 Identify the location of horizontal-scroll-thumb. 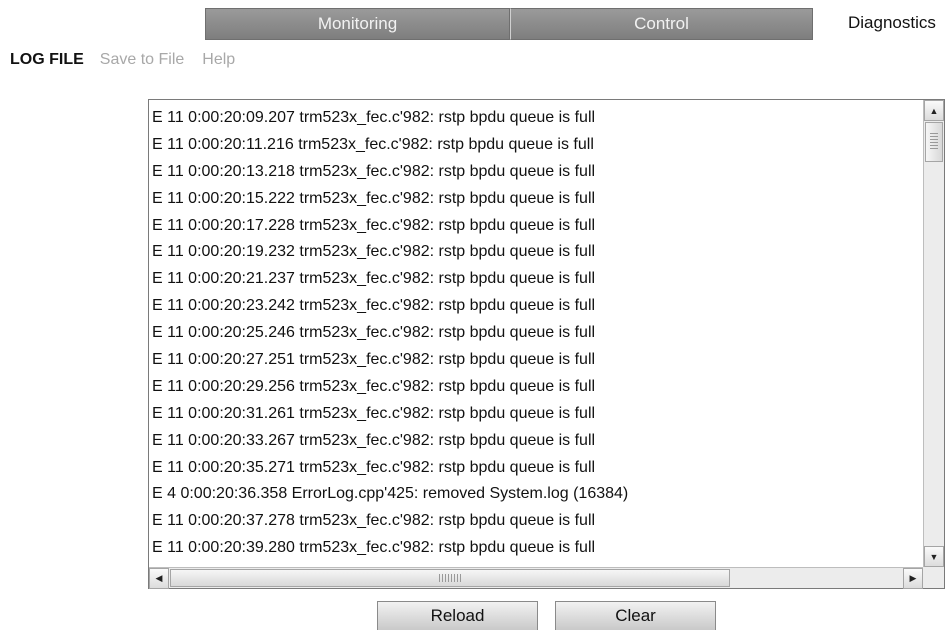
(450, 578).